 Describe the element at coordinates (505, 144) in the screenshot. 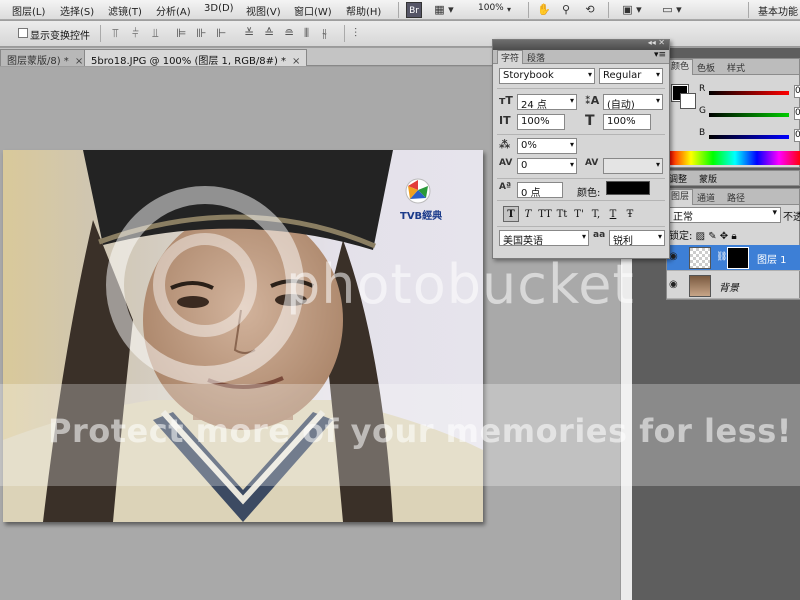

I see `tsume-icon: ⁂` at that location.